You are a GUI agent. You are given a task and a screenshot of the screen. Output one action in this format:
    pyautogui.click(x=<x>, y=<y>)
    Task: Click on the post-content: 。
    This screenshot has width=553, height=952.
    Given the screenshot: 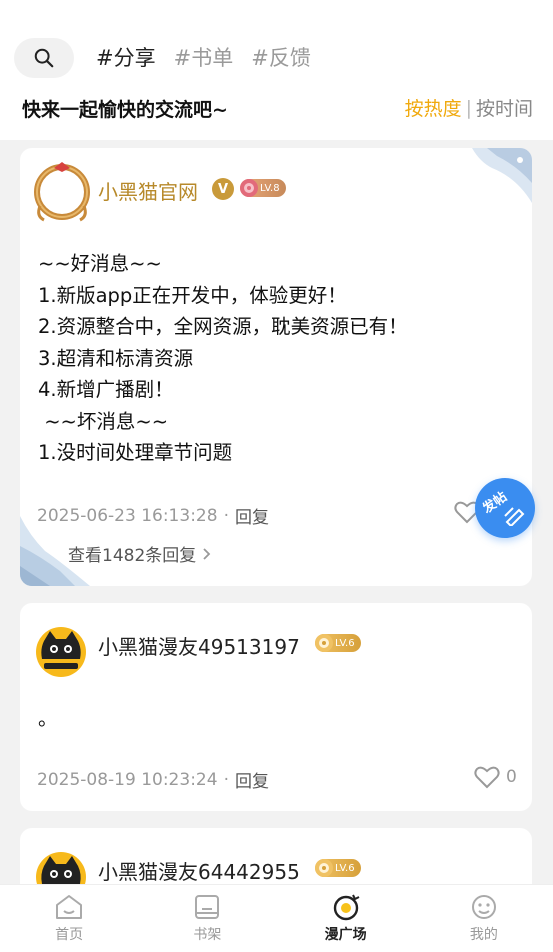 What is the action you would take?
    pyautogui.click(x=48, y=718)
    